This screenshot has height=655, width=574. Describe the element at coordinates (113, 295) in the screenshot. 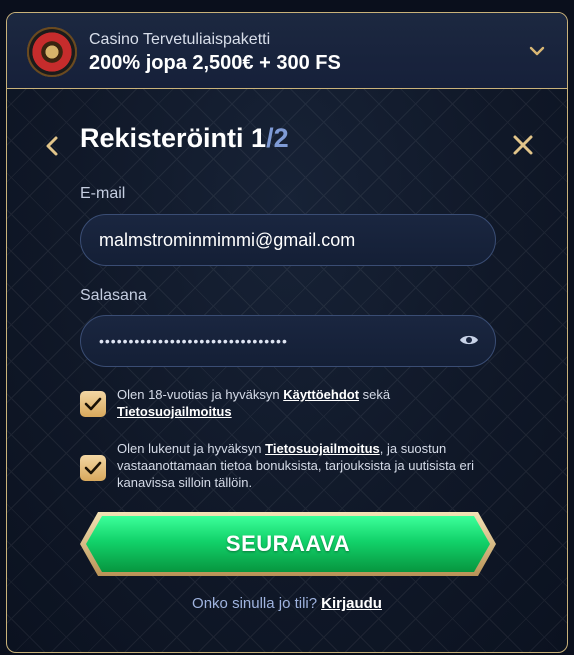

I see `password-label: Salasana` at that location.